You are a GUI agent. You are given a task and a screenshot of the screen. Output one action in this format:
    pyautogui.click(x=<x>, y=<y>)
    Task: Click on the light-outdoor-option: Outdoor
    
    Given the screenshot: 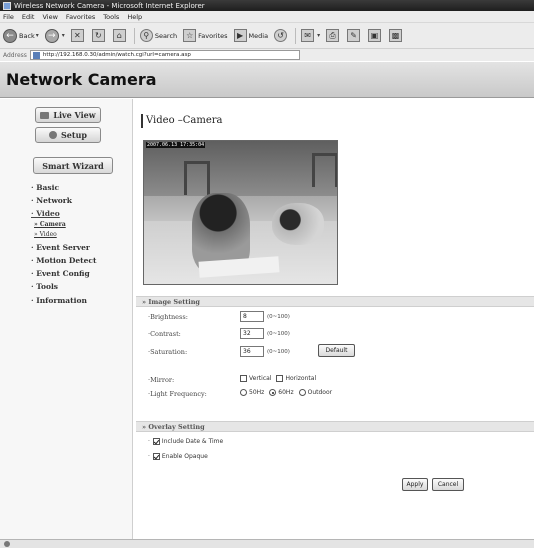 What is the action you would take?
    pyautogui.click(x=315, y=392)
    